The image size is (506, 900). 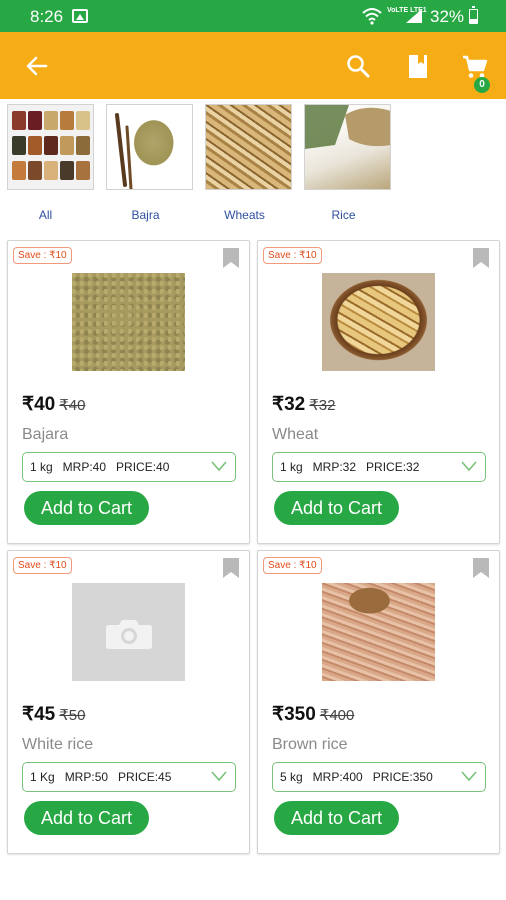 What do you see at coordinates (347, 127) in the screenshot?
I see `rice-sack-image` at bounding box center [347, 127].